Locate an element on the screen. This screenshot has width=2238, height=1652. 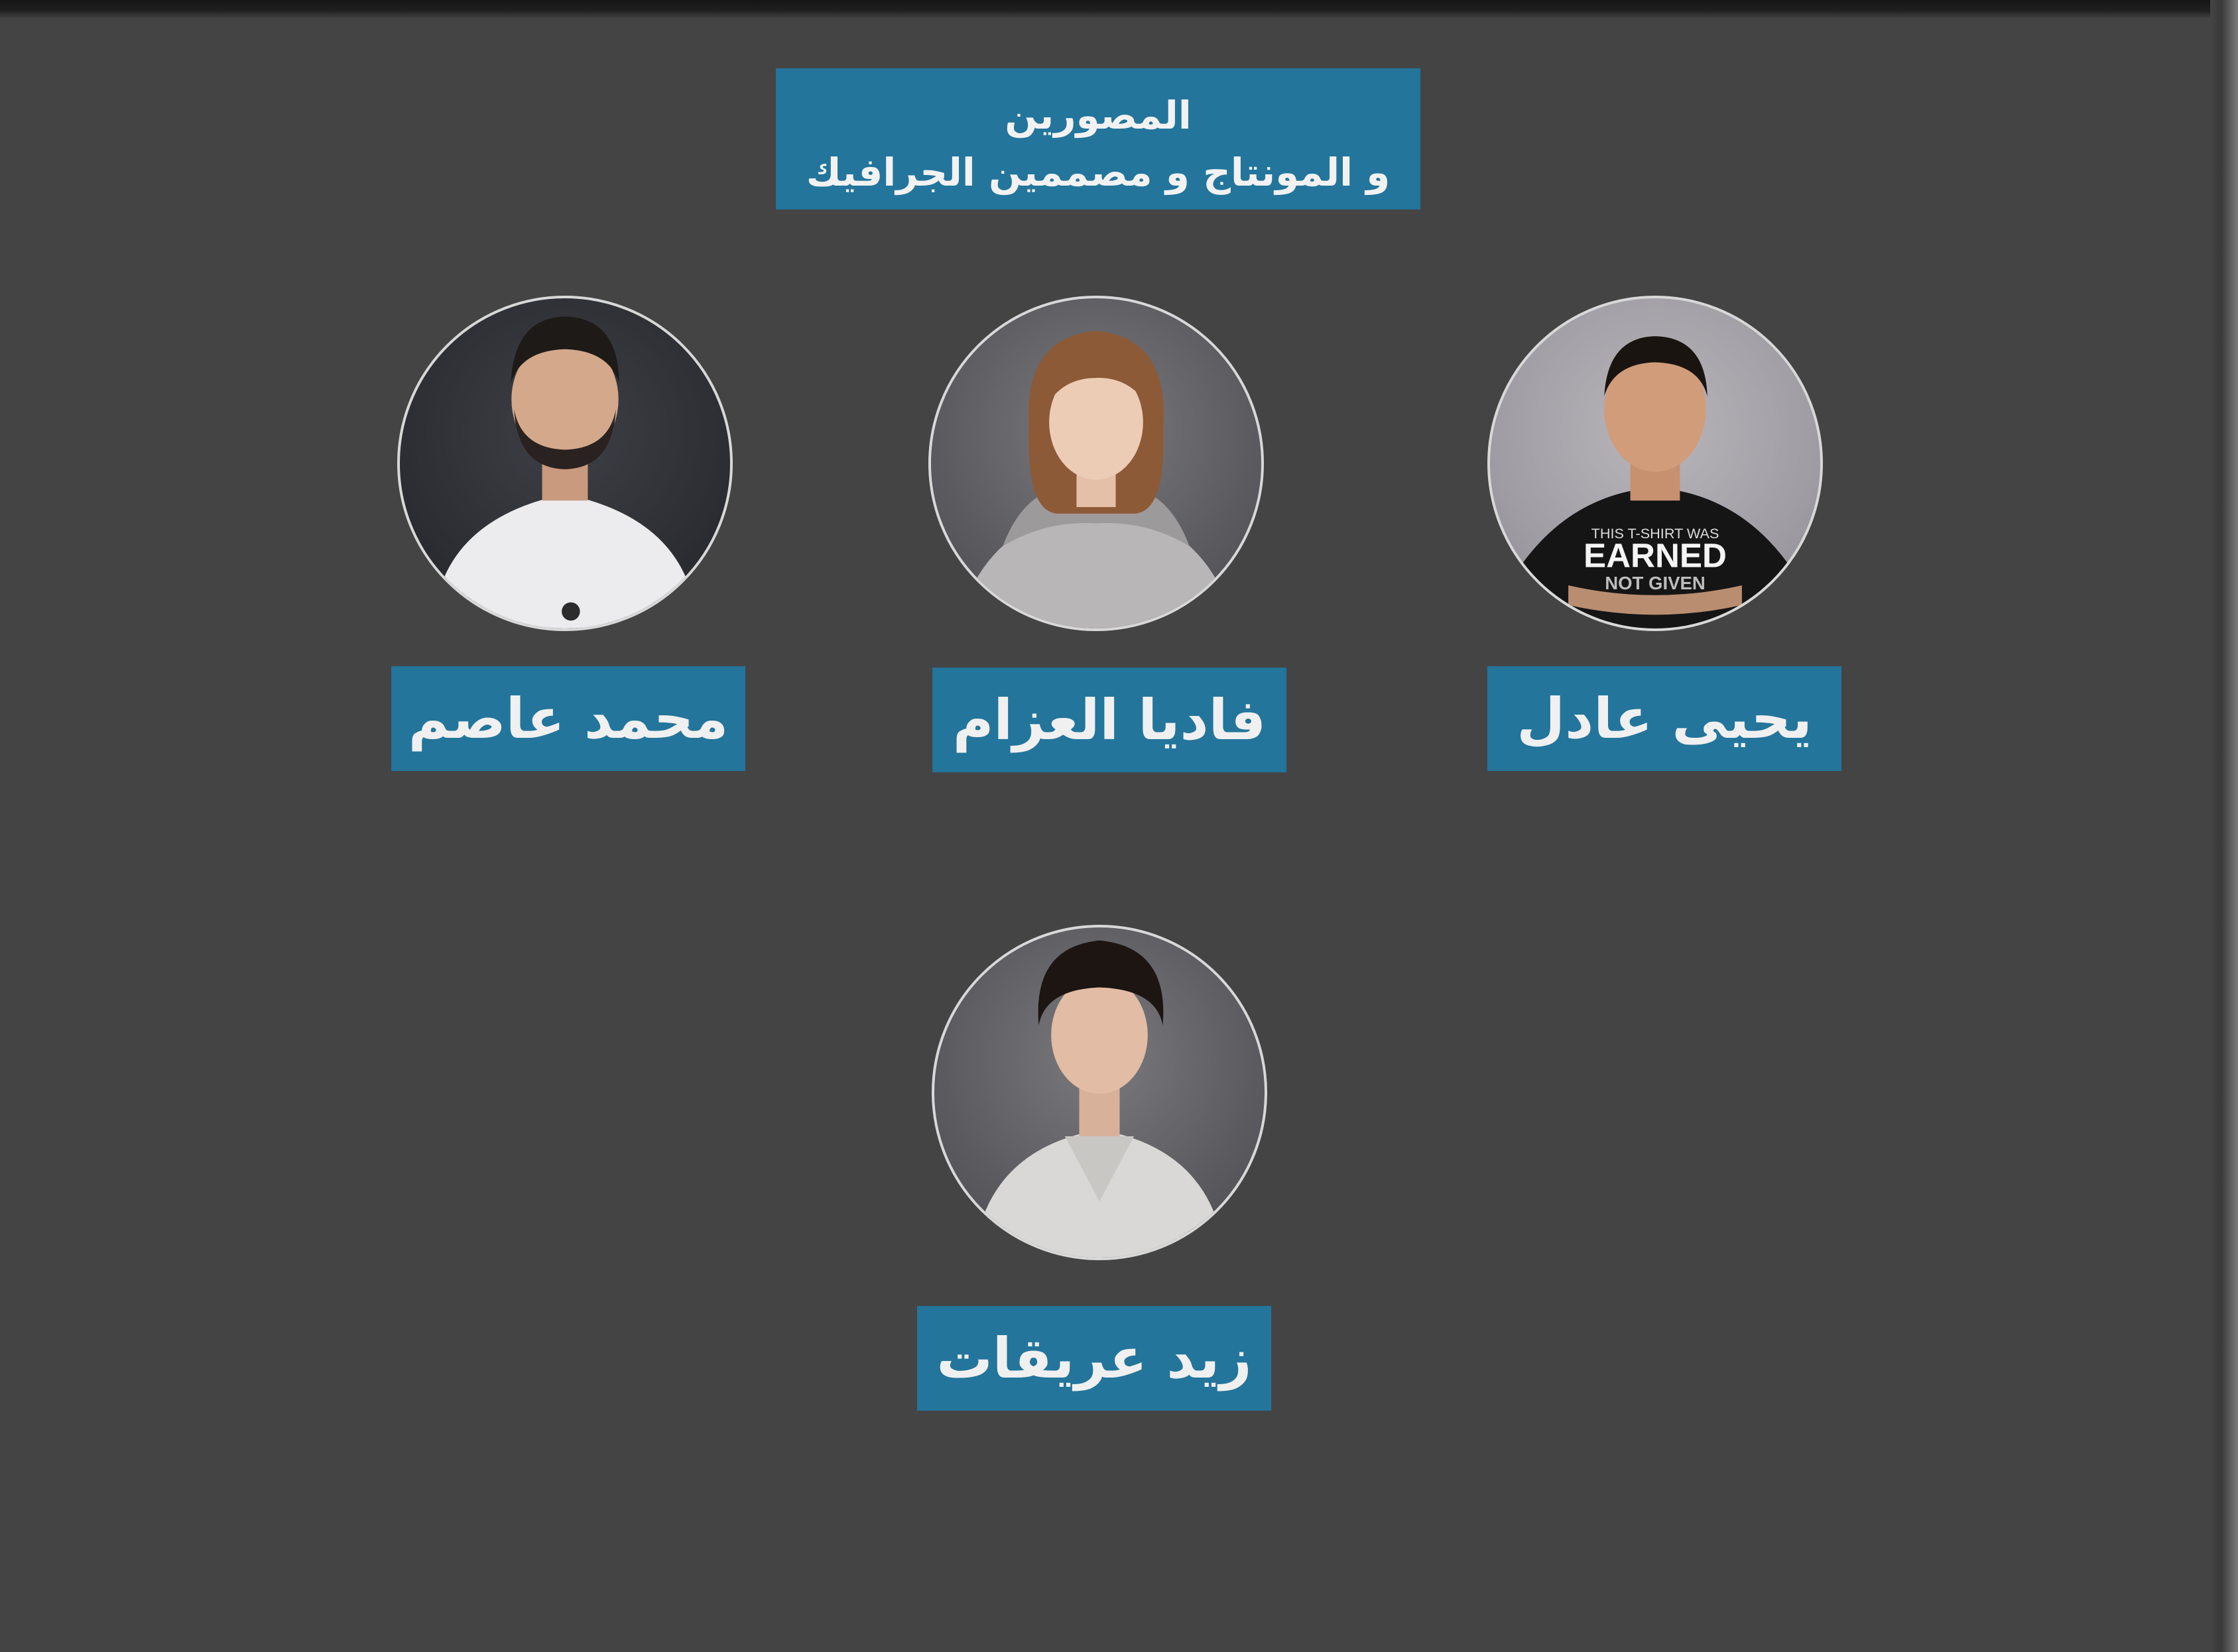
section-title-line-2: و المونتاج و مصممين الجرافيك is located at coordinates (1098, 172).